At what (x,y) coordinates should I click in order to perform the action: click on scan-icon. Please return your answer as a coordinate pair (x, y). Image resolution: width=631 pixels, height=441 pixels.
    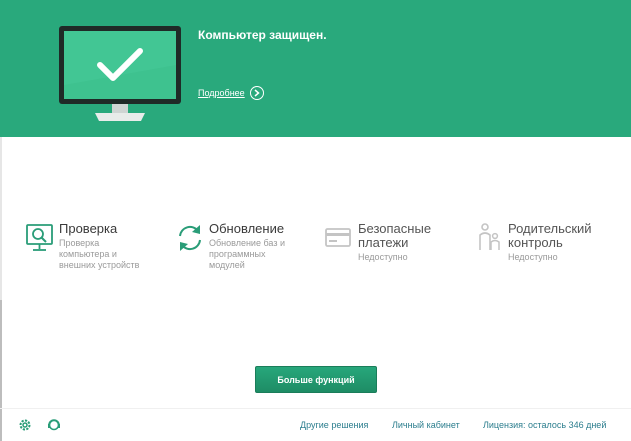
    Looking at the image, I should click on (39, 237).